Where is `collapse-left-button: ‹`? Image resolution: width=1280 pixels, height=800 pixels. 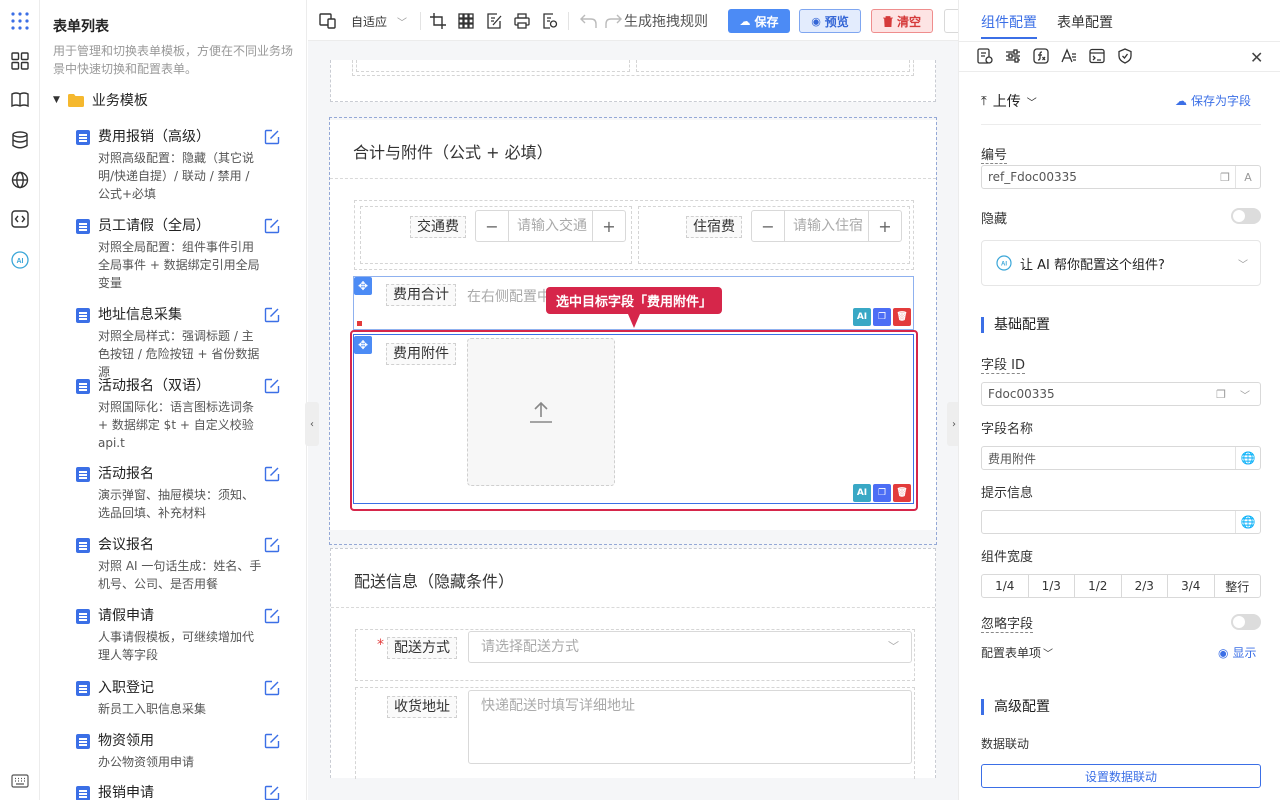
collapse-left-button: ‹ is located at coordinates (312, 424).